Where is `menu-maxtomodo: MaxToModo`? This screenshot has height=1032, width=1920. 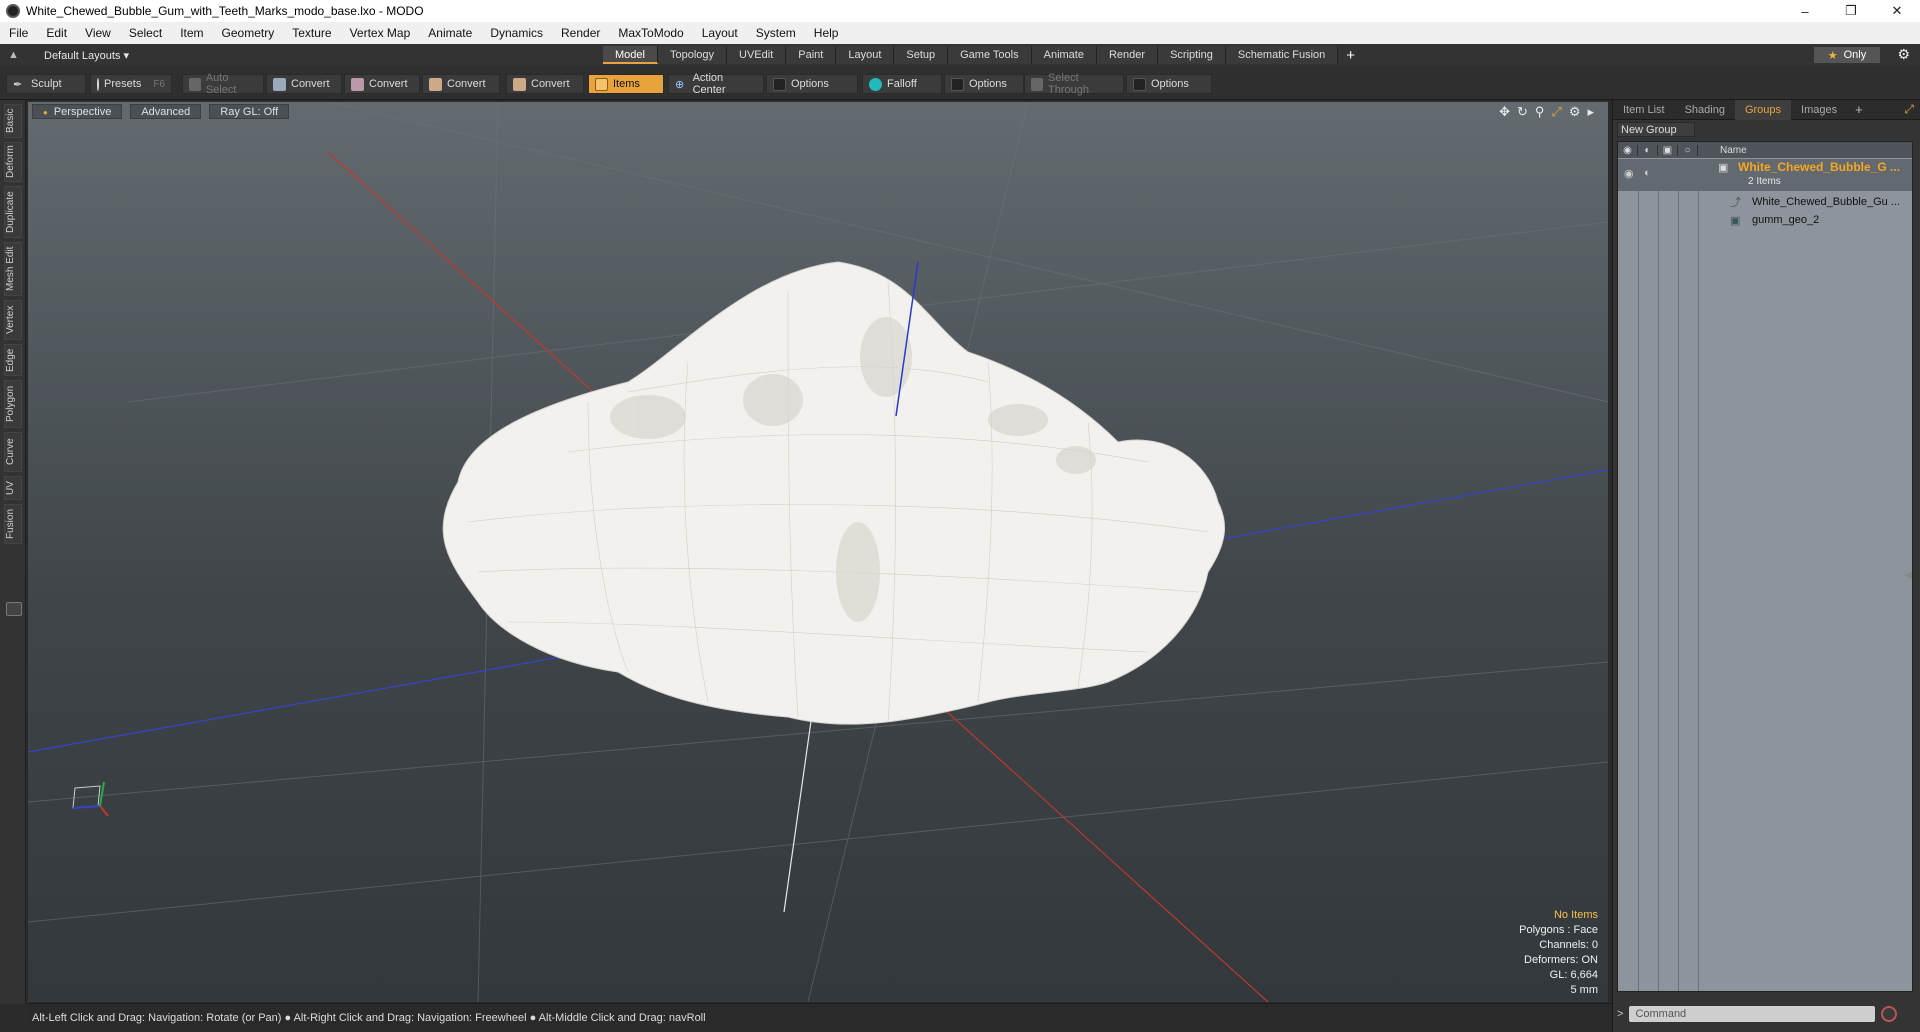 menu-maxtomodo: MaxToModo is located at coordinates (650, 33).